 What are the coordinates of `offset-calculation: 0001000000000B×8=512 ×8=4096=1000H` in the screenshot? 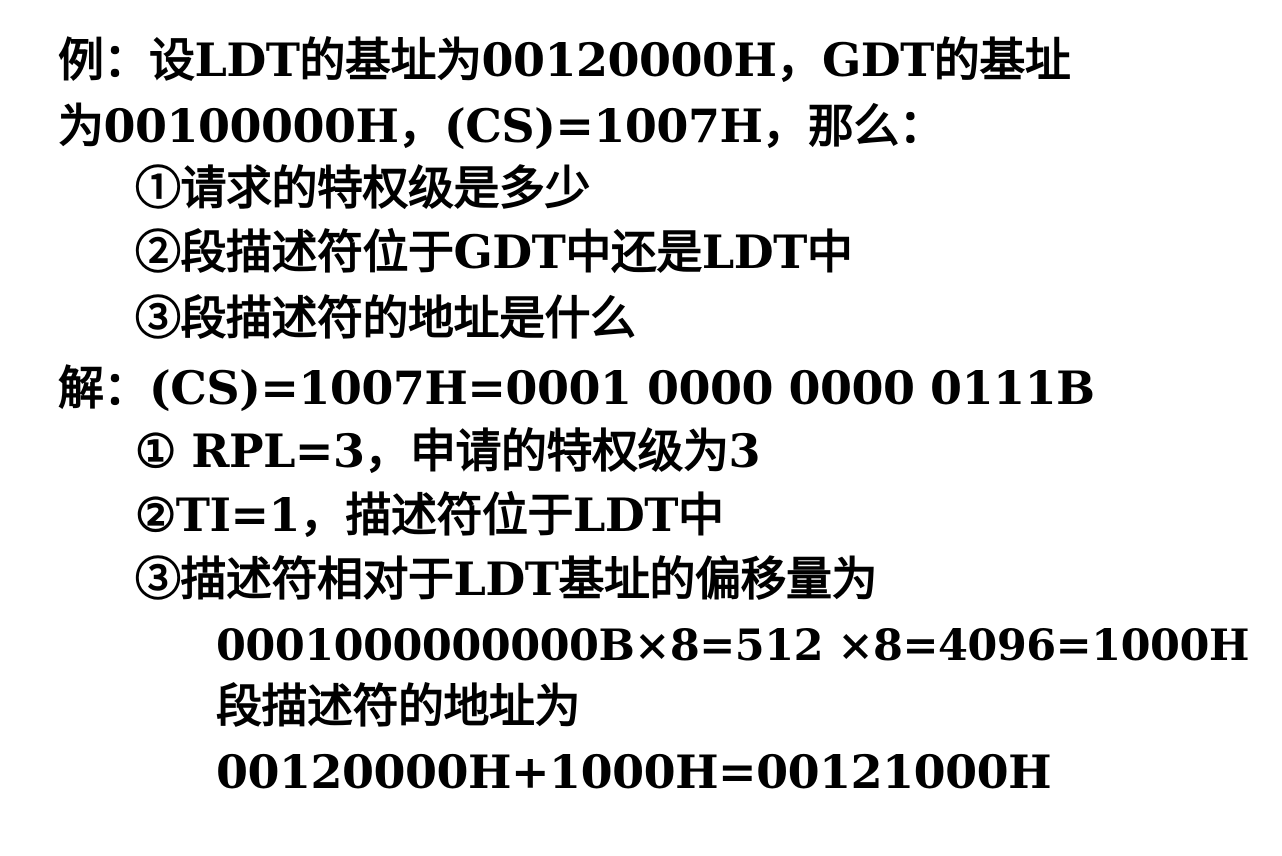 It's located at (733, 646).